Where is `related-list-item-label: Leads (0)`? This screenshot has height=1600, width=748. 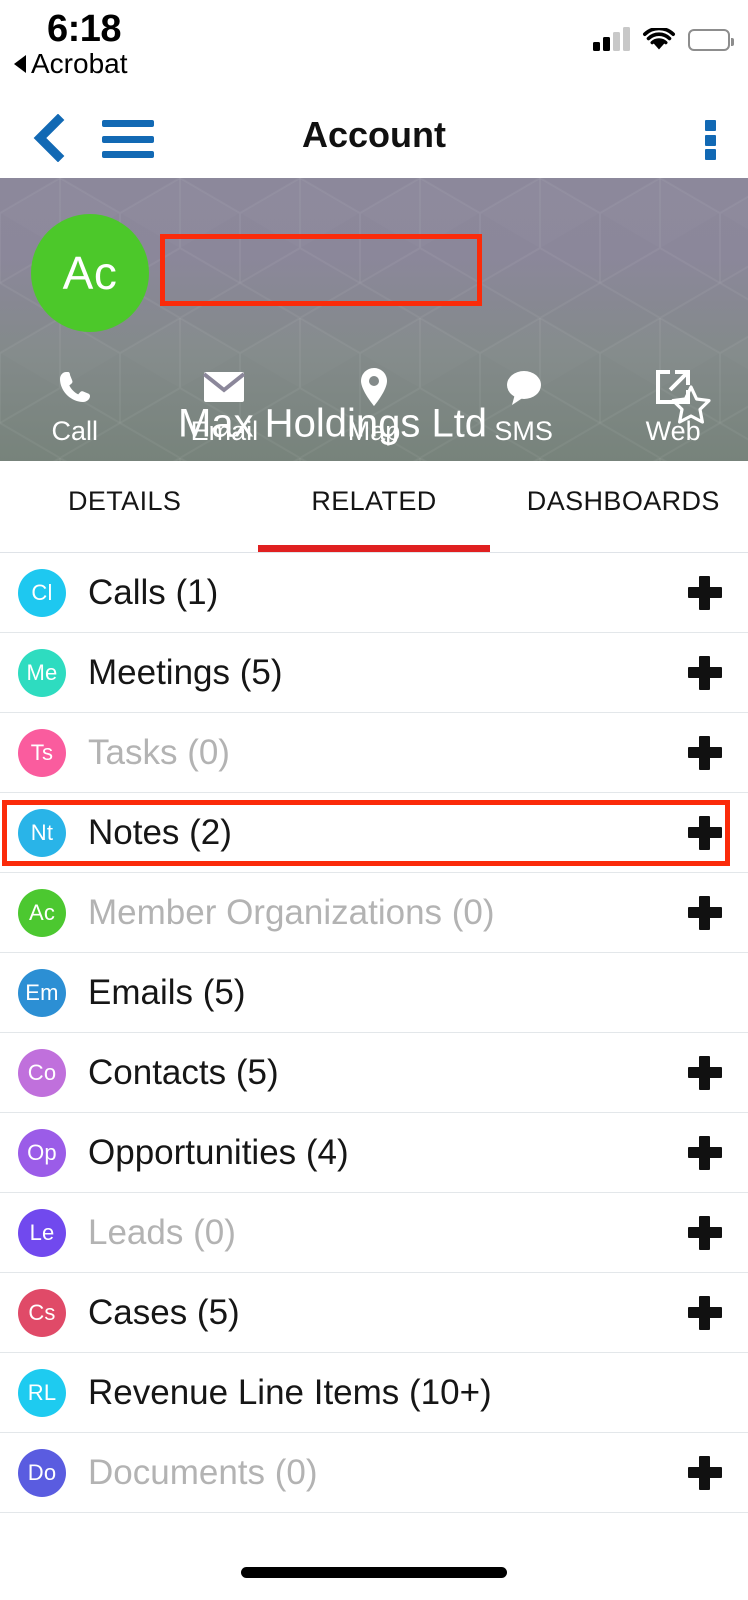 related-list-item-label: Leads (0) is located at coordinates (162, 1232).